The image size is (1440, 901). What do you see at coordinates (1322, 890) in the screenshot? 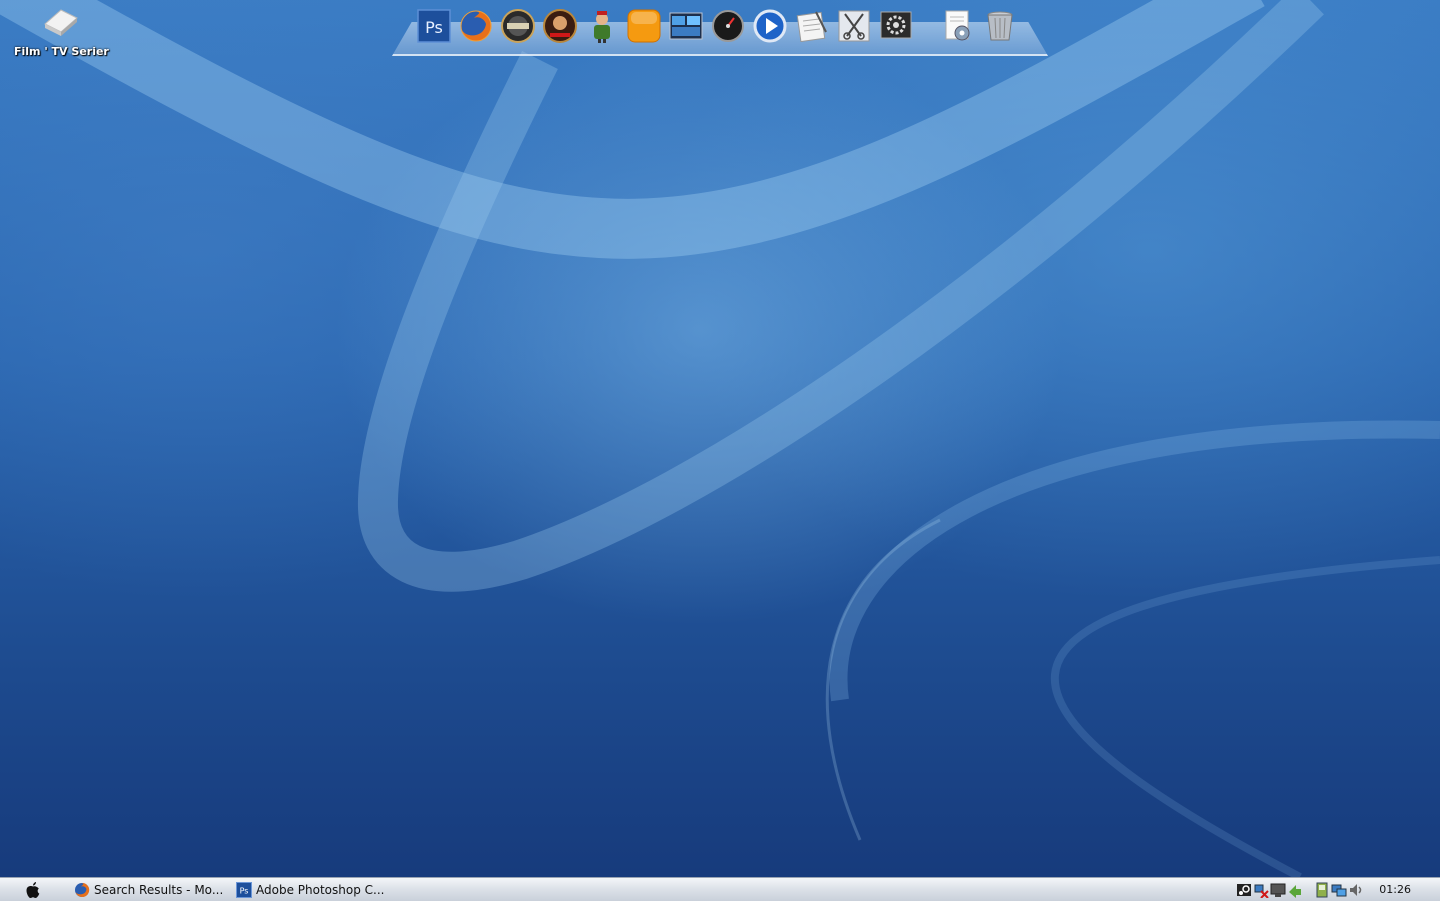
I see `device-icon` at bounding box center [1322, 890].